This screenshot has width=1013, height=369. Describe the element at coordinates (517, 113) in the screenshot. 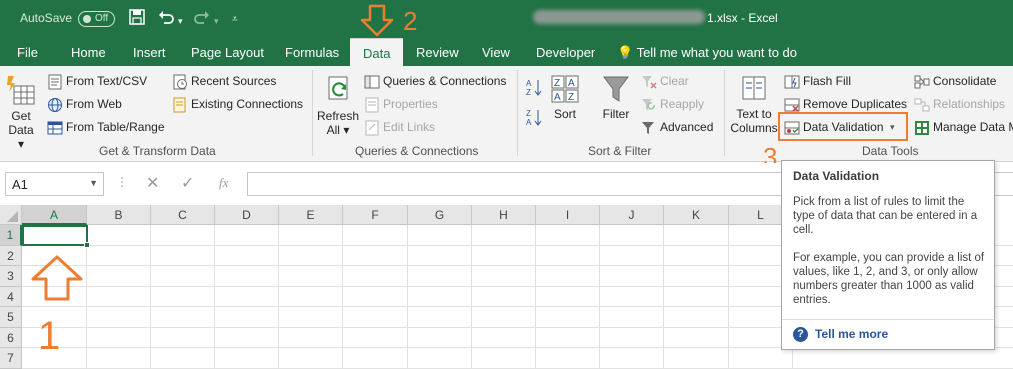

I see `group-separator` at that location.